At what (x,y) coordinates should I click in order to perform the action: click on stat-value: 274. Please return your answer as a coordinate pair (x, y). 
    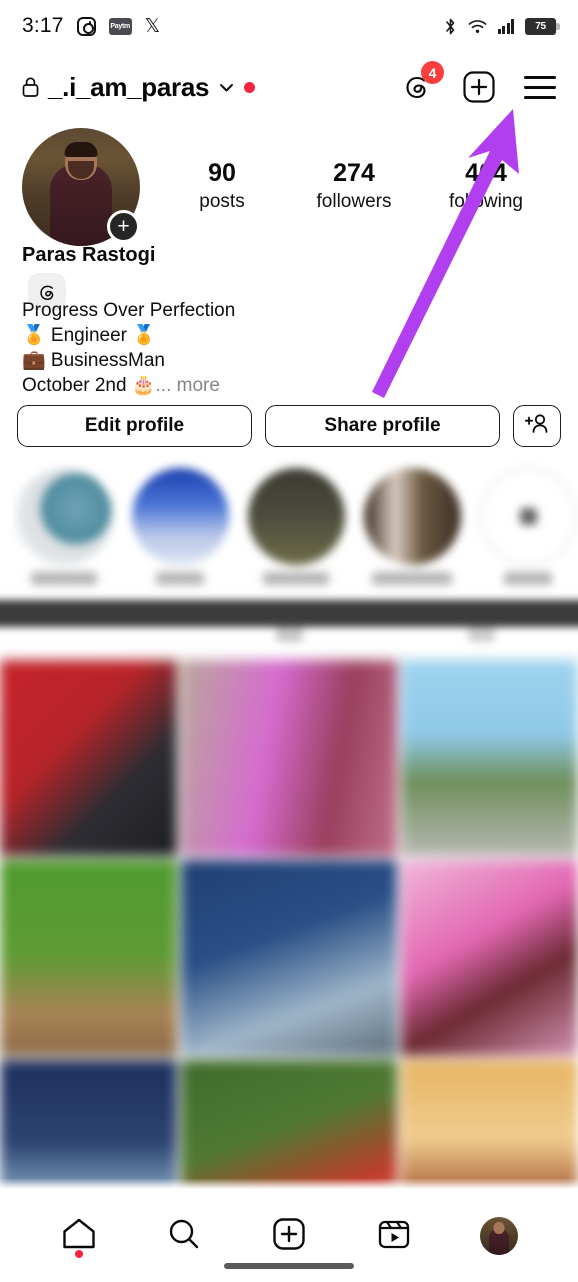
    Looking at the image, I should click on (354, 173).